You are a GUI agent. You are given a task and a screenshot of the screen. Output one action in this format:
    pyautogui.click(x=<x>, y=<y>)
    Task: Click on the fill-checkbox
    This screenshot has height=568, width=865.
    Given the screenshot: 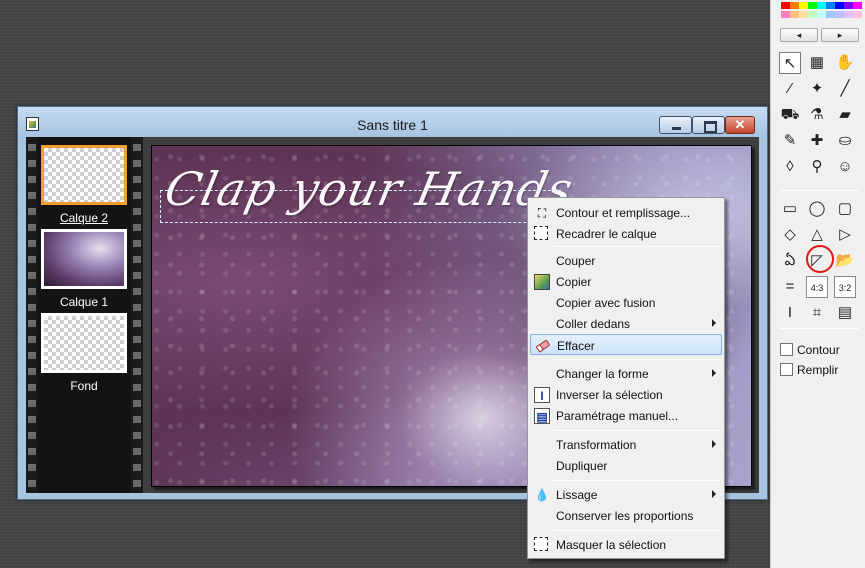 What is the action you would take?
    pyautogui.click(x=786, y=369)
    